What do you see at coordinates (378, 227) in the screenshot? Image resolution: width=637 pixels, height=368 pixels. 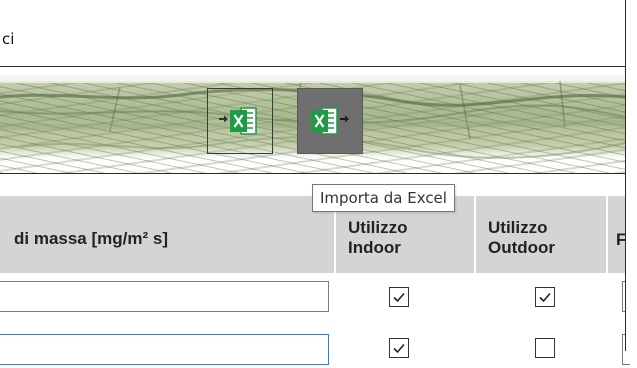 I see `column-header-indoor-line1: Utilizzo` at bounding box center [378, 227].